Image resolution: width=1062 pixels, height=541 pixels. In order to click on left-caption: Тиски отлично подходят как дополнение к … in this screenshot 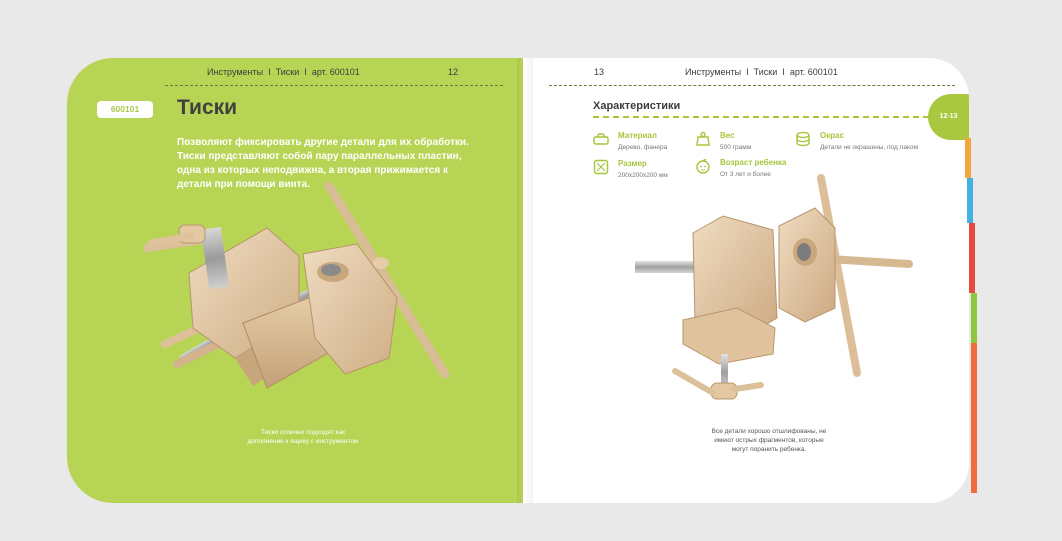, I will do `click(303, 437)`.